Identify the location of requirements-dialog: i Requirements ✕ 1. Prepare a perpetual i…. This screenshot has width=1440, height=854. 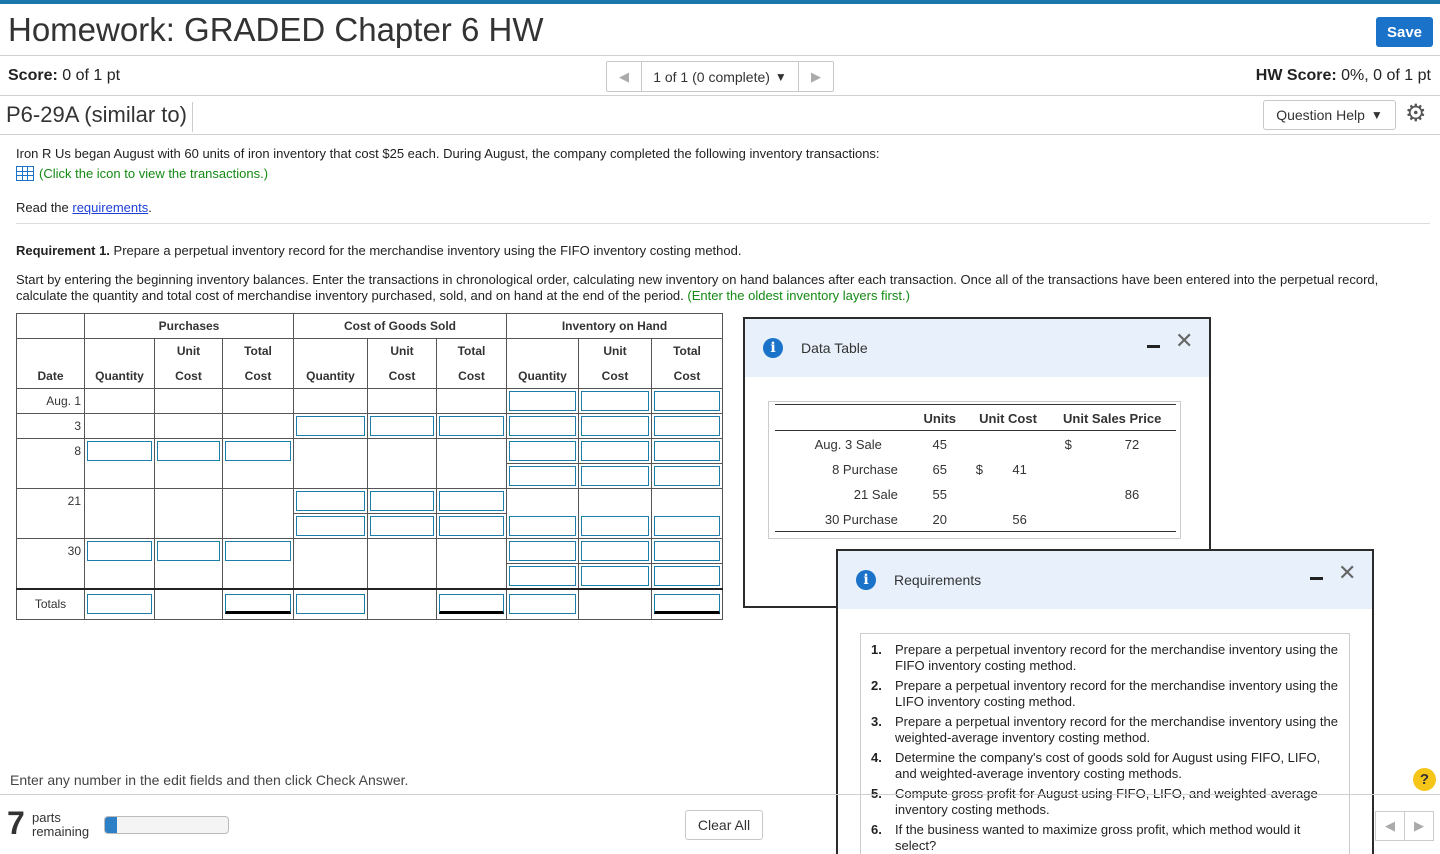
(1105, 701).